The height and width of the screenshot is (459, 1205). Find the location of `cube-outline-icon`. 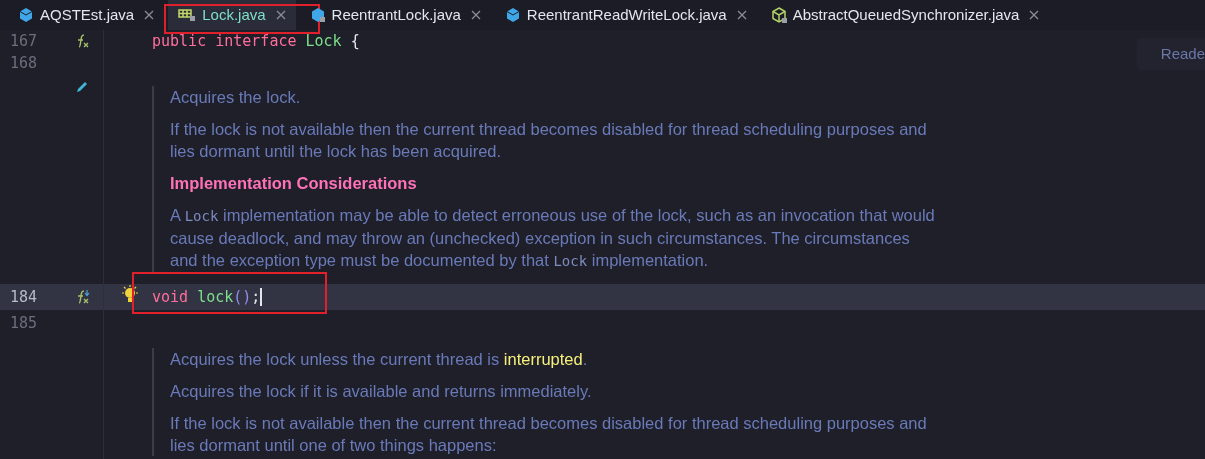

cube-outline-icon is located at coordinates (778, 15).